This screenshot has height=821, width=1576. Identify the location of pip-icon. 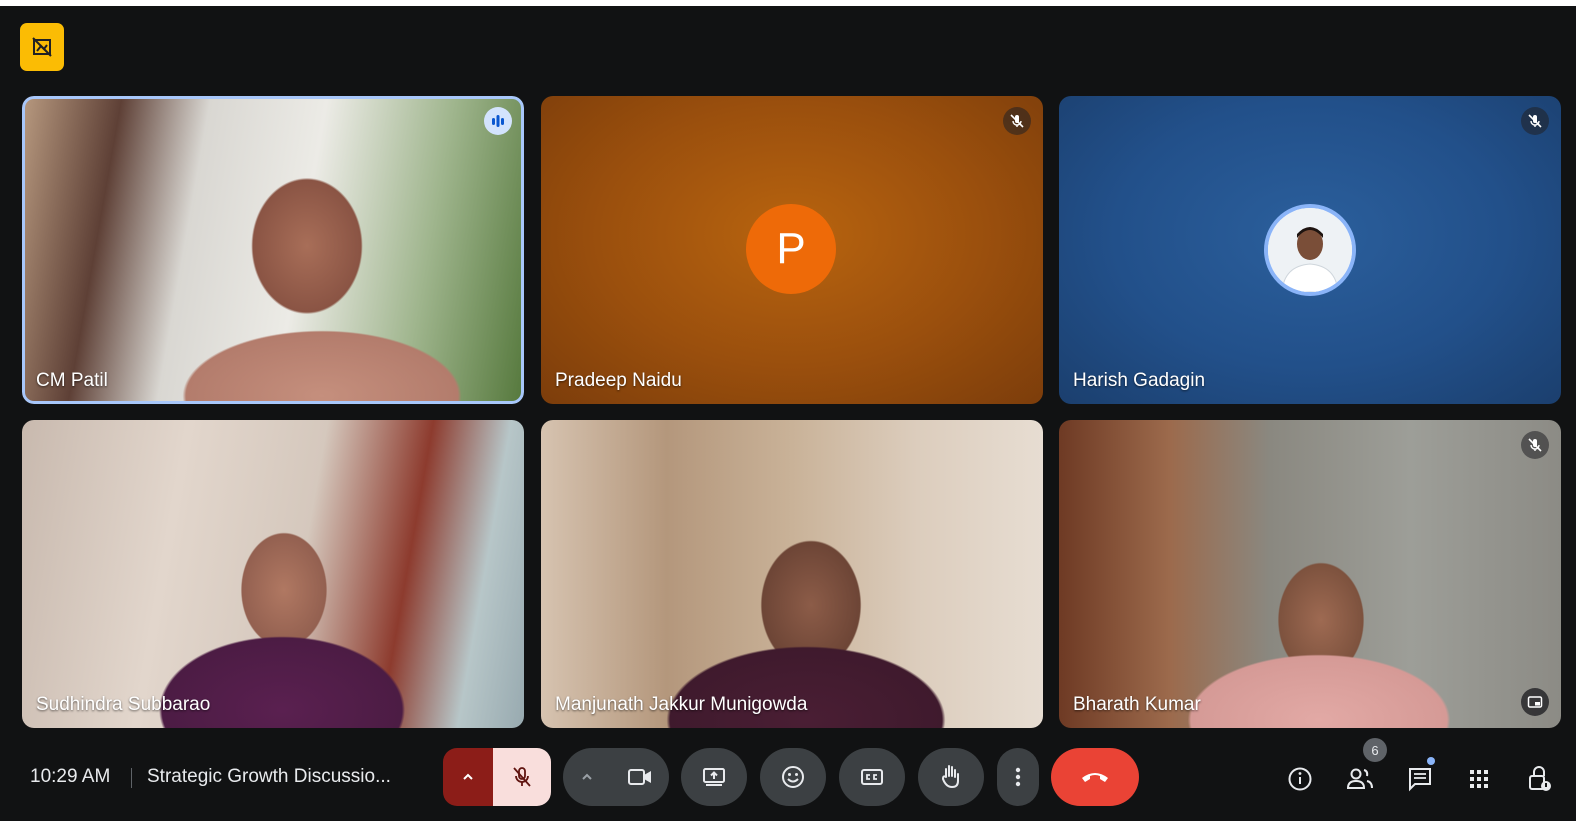
(1535, 702).